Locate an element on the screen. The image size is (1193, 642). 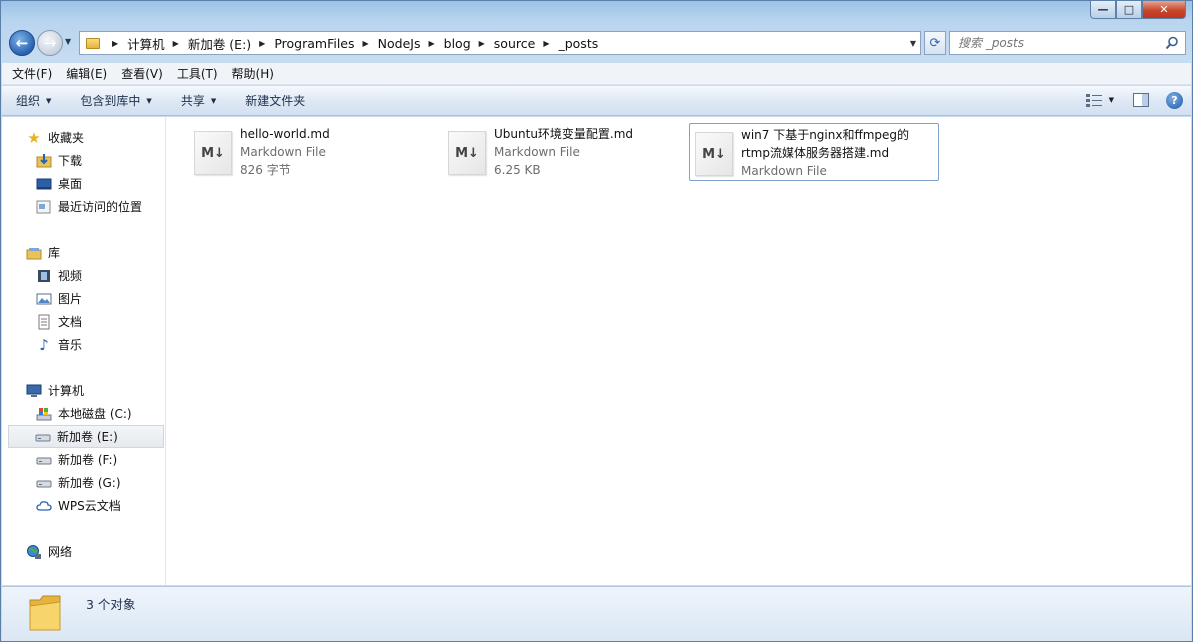
forward-arrow-icon: → is located at coordinates (50, 43).